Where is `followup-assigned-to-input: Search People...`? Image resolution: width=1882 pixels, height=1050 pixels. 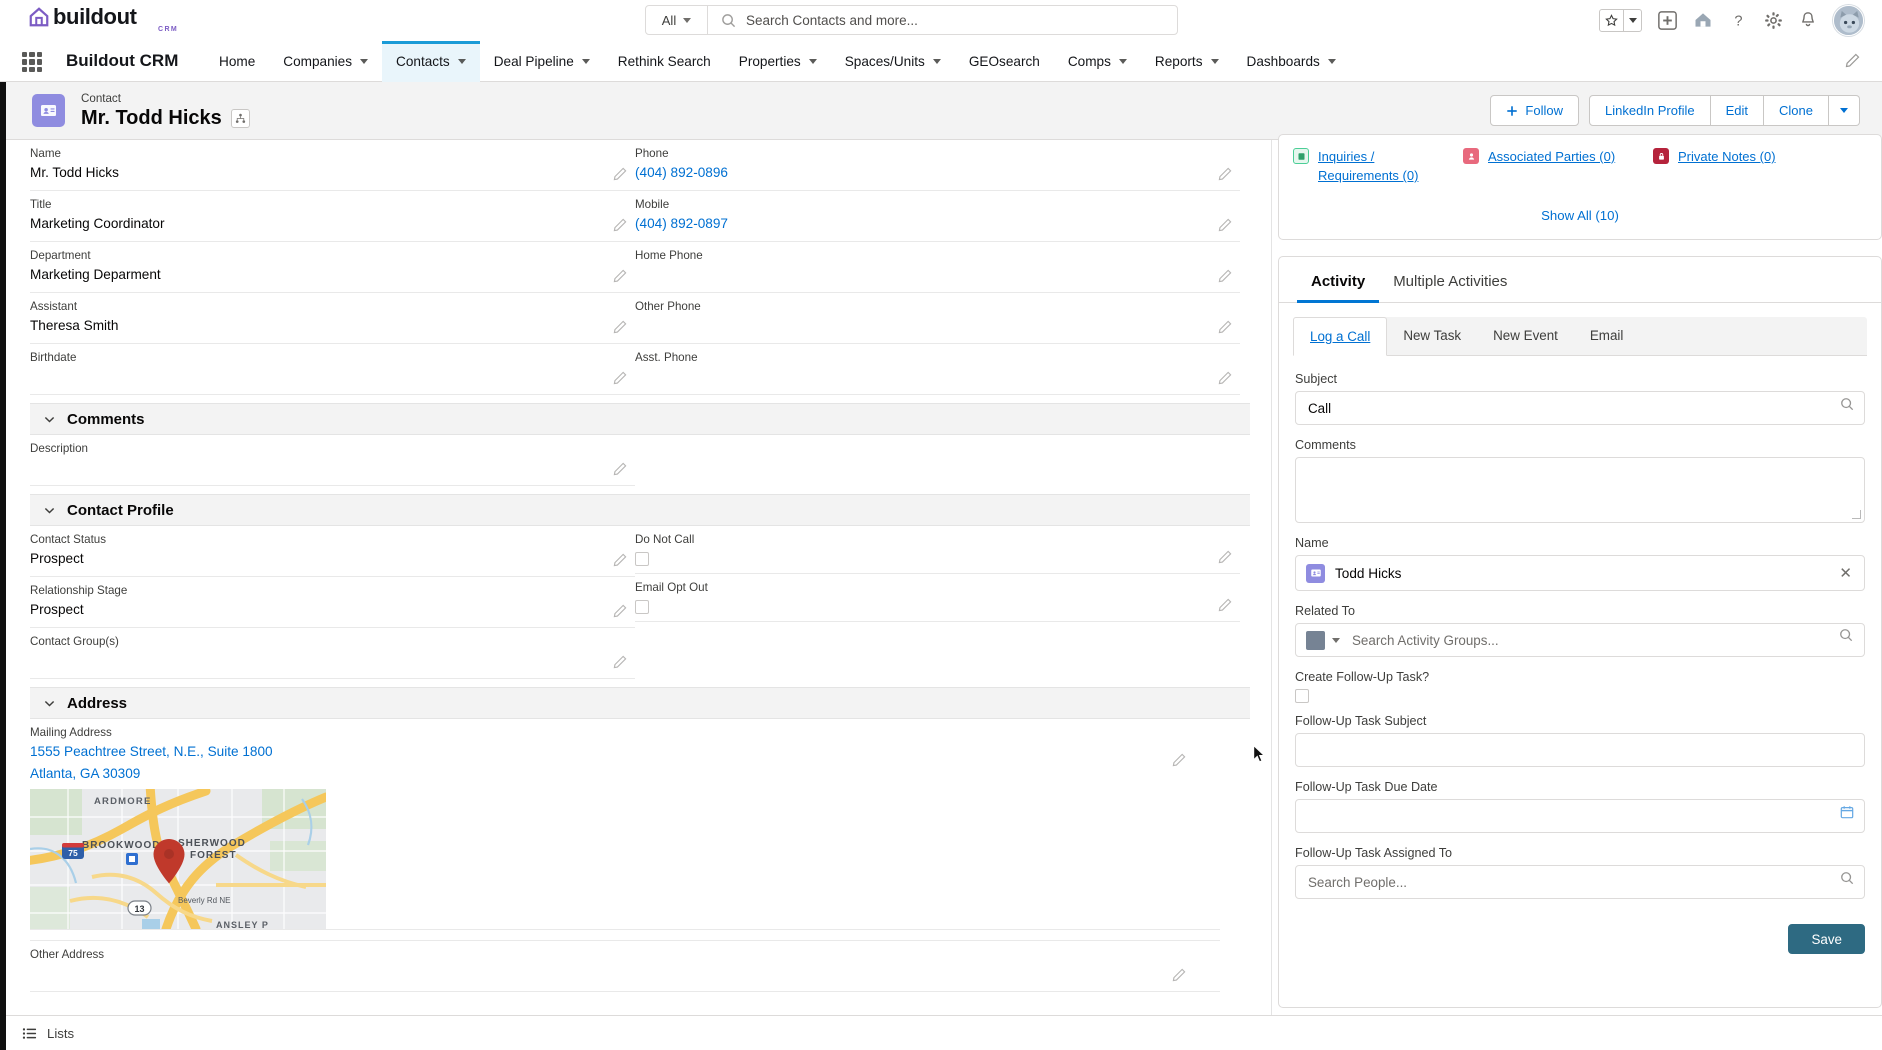 followup-assigned-to-input: Search People... is located at coordinates (1580, 882).